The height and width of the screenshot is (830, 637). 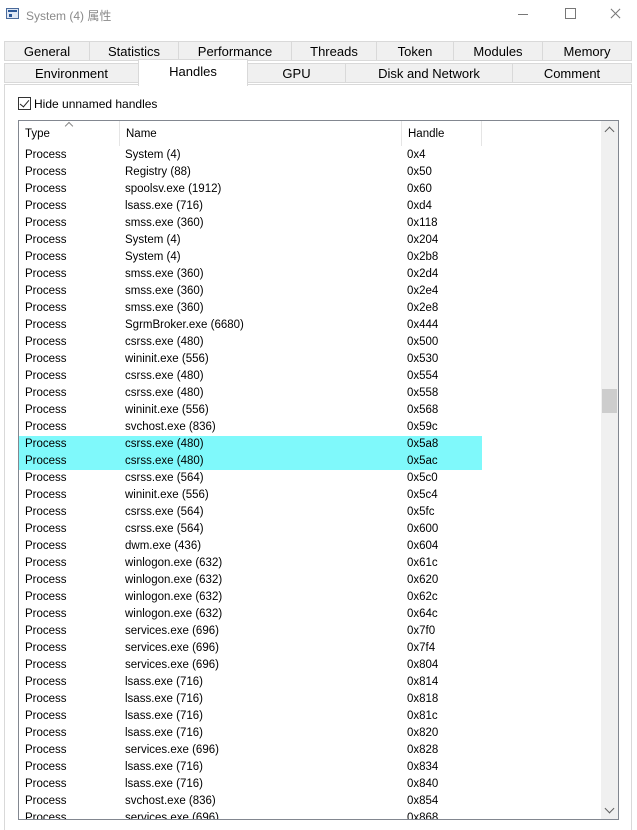 I want to click on tab-disk-and-network: Disk and Network, so click(x=429, y=73).